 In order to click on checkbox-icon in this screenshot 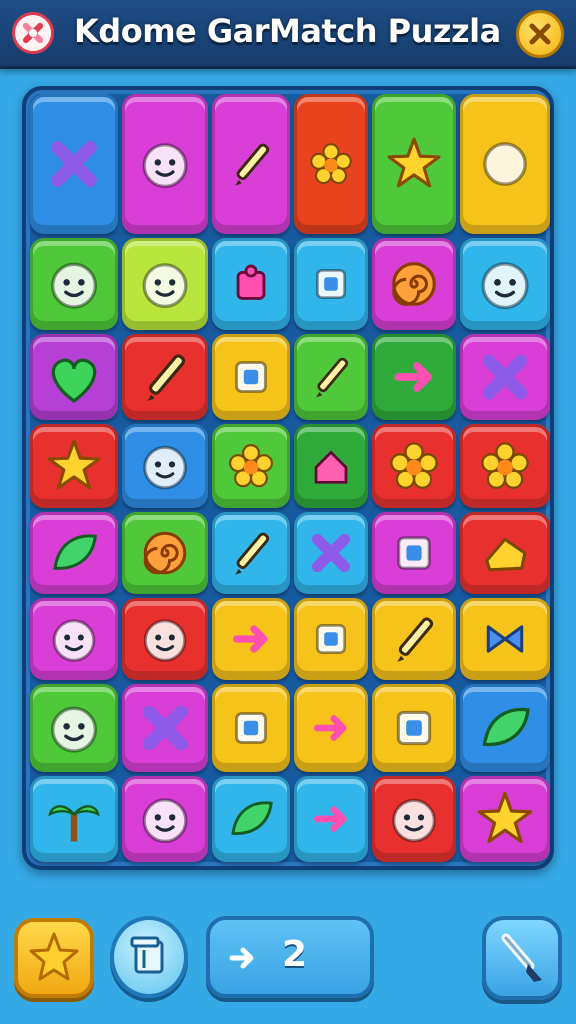, I will do `click(414, 728)`.